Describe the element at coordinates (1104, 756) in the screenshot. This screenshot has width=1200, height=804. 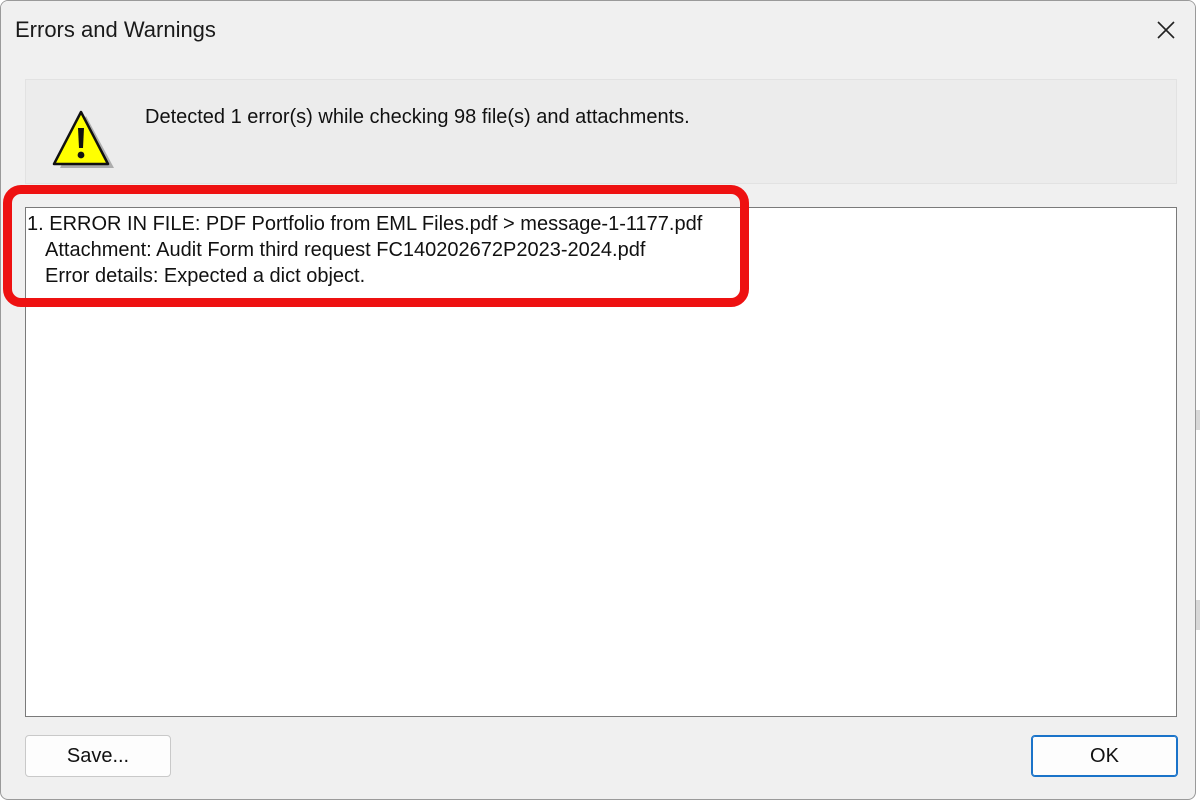
I see `ok-button: OK` at that location.